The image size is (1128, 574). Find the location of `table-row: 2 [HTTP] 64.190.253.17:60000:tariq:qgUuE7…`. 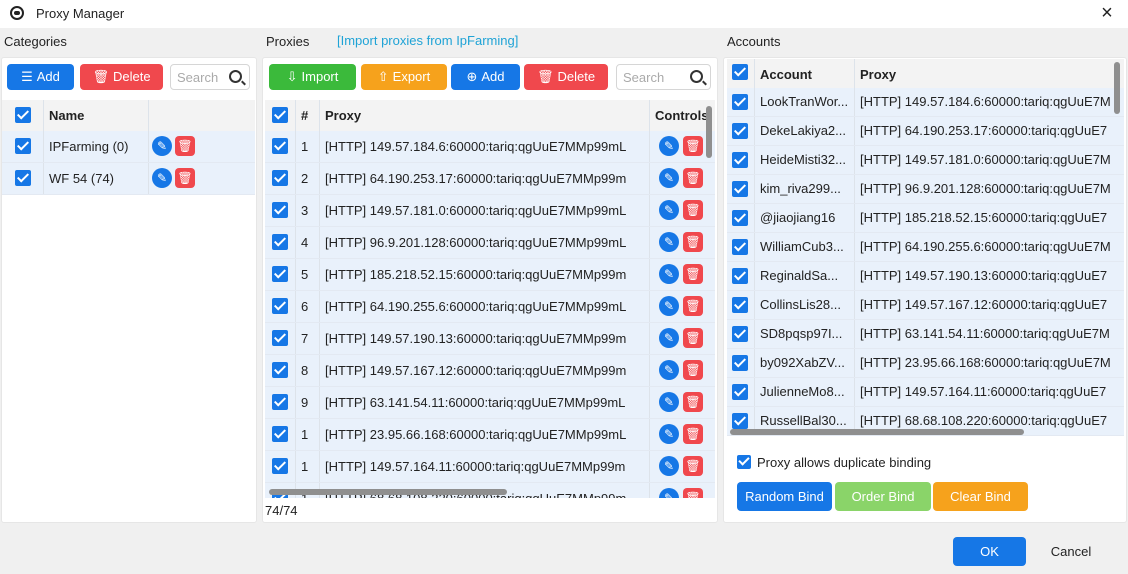

table-row: 2 [HTTP] 64.190.253.17:60000:tariq:qgUuE7… is located at coordinates (490, 179).